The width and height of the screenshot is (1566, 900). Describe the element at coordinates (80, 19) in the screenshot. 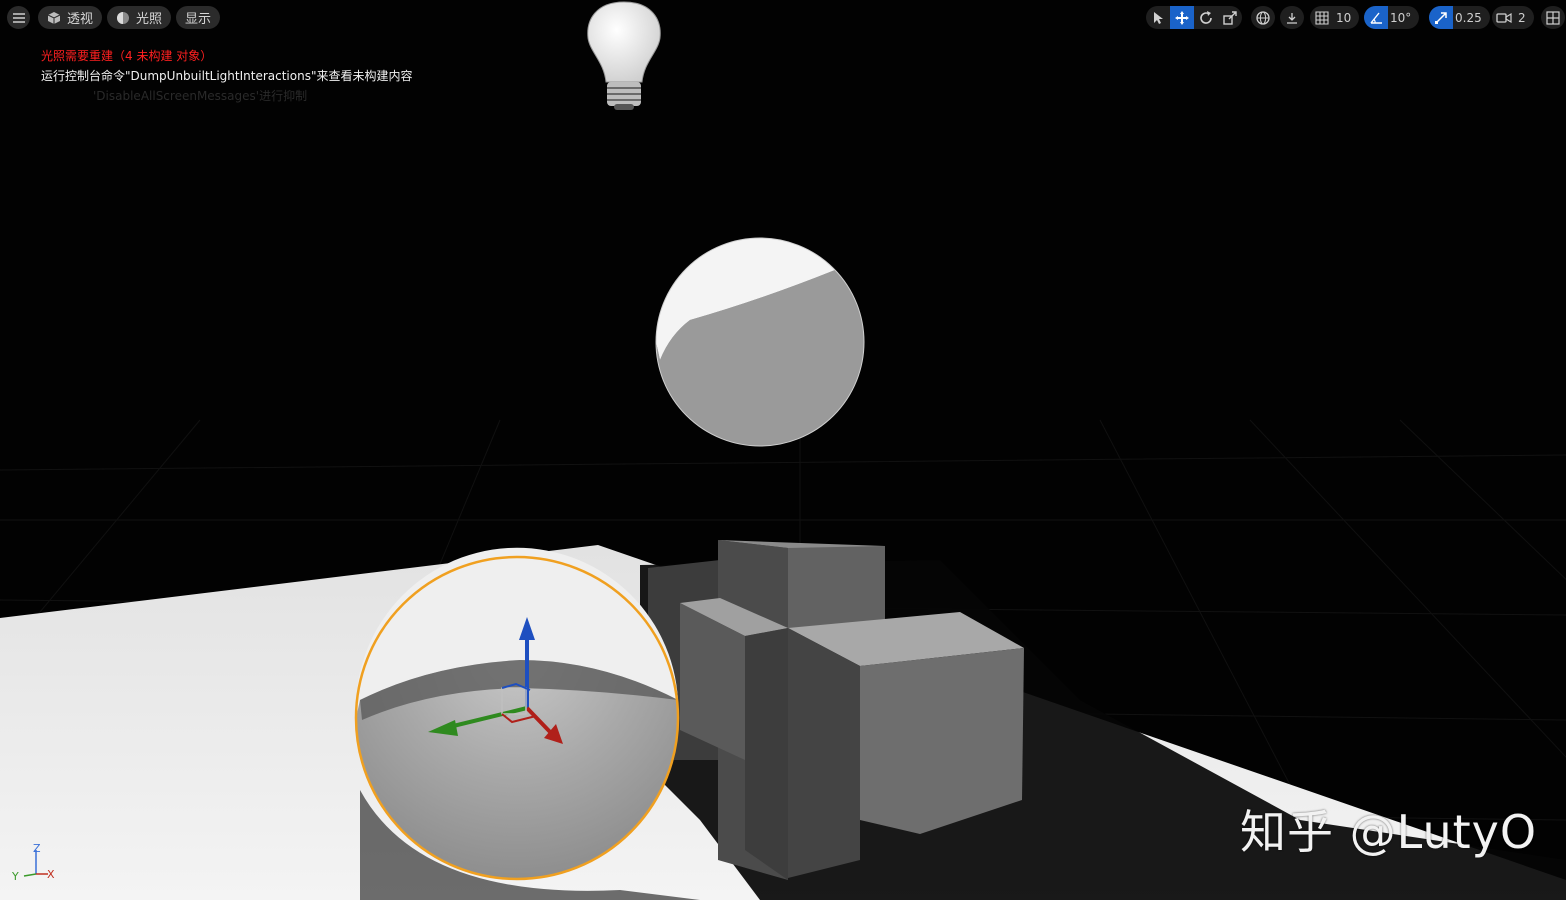

I see `perspective-label: 透视` at that location.